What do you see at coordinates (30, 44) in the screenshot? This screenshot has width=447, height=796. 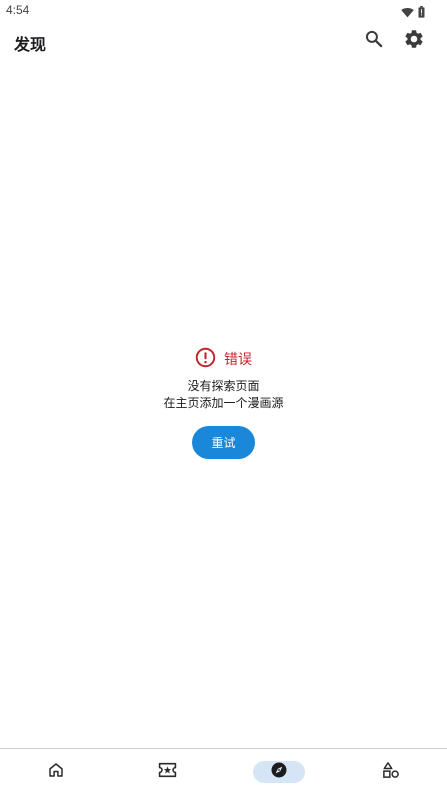 I see `page-title: 发现` at bounding box center [30, 44].